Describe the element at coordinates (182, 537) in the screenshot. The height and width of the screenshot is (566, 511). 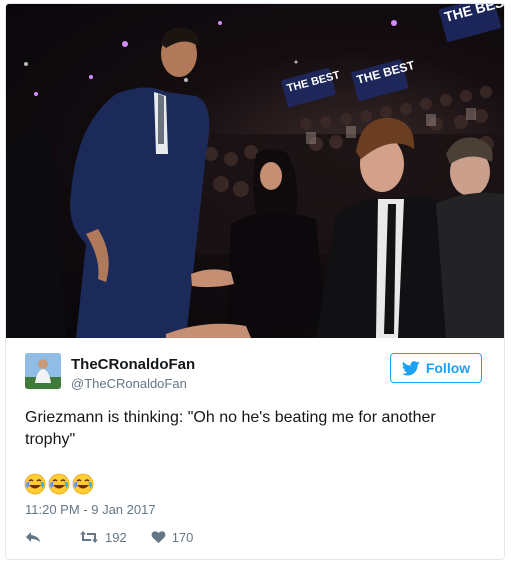
I see `like-count: 170` at that location.